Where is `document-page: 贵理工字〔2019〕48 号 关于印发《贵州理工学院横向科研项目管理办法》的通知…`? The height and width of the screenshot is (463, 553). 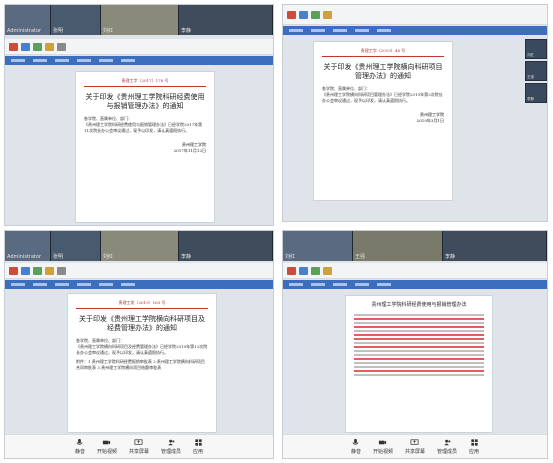
document-page: 贵理工字〔2019〕48 号 关于印发《贵州理工学院横向科研项目管理办法》的通知… is located at coordinates (383, 121).